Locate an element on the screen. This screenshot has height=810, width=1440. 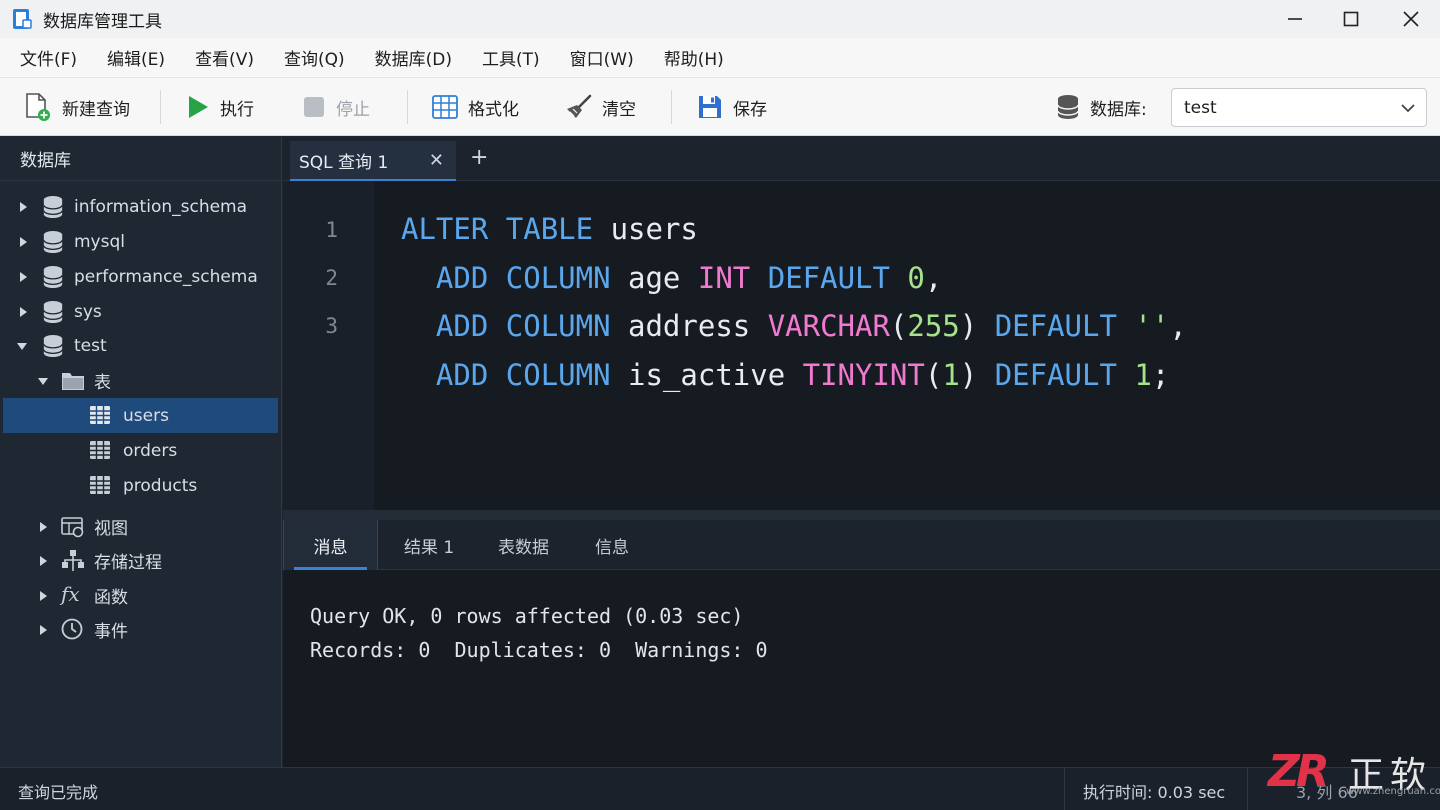
close-icon is located at coordinates (1411, 19).